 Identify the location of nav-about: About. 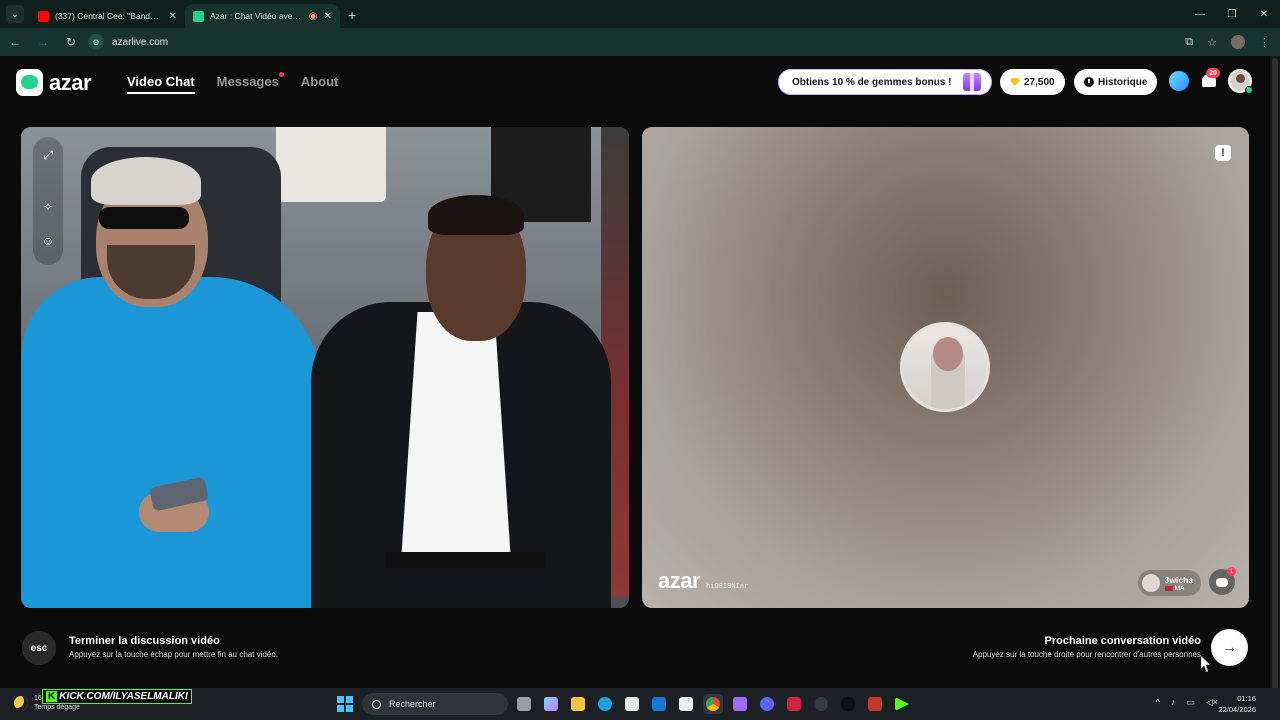
(320, 84).